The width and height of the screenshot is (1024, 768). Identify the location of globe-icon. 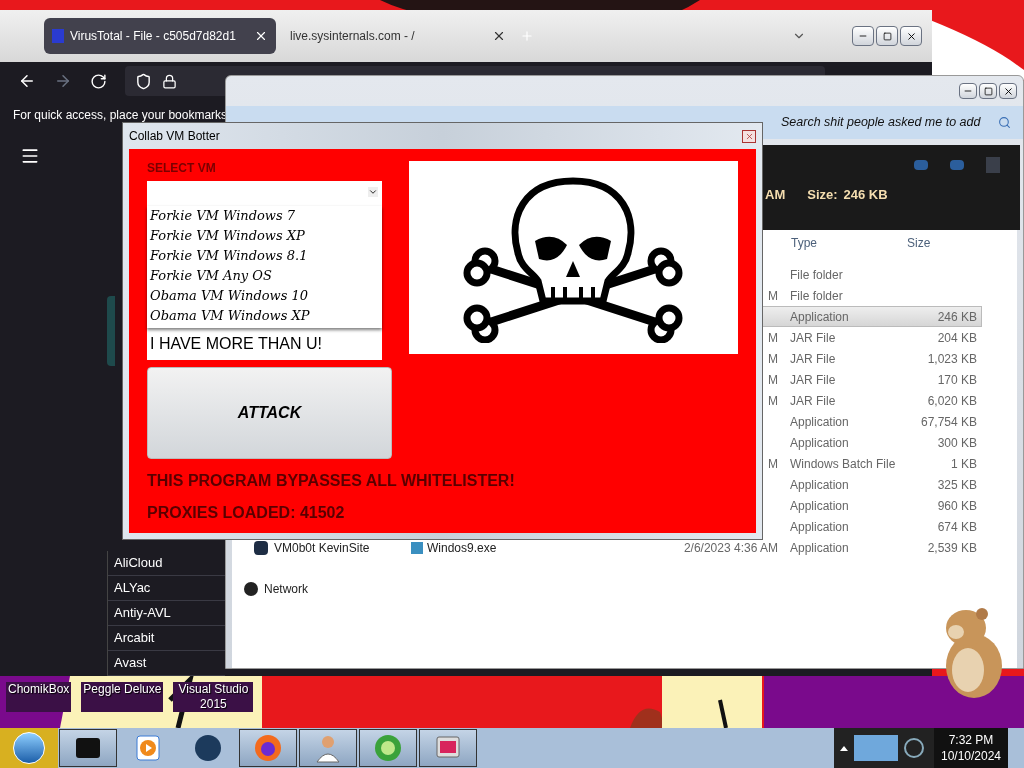
(208, 748).